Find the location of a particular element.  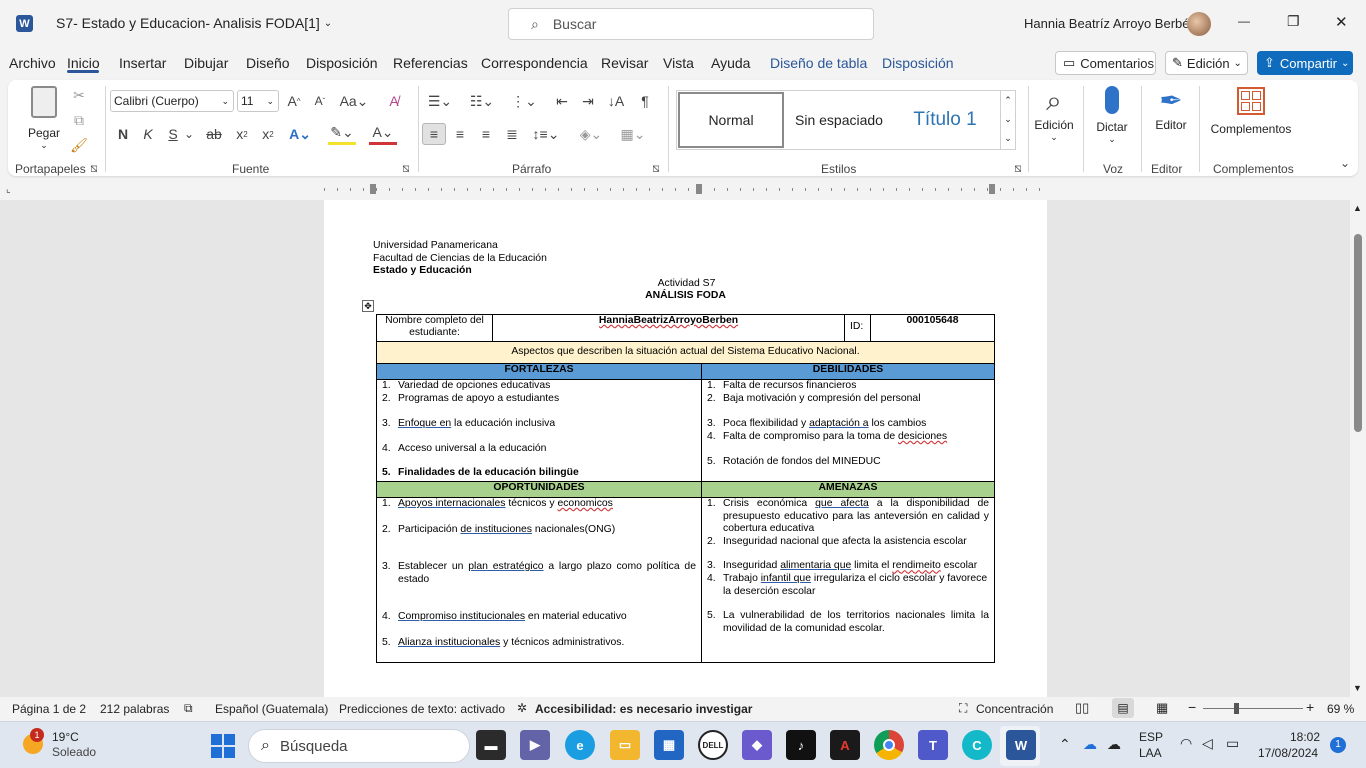

tab-disposicion-tabla: Disposición is located at coordinates (918, 63).